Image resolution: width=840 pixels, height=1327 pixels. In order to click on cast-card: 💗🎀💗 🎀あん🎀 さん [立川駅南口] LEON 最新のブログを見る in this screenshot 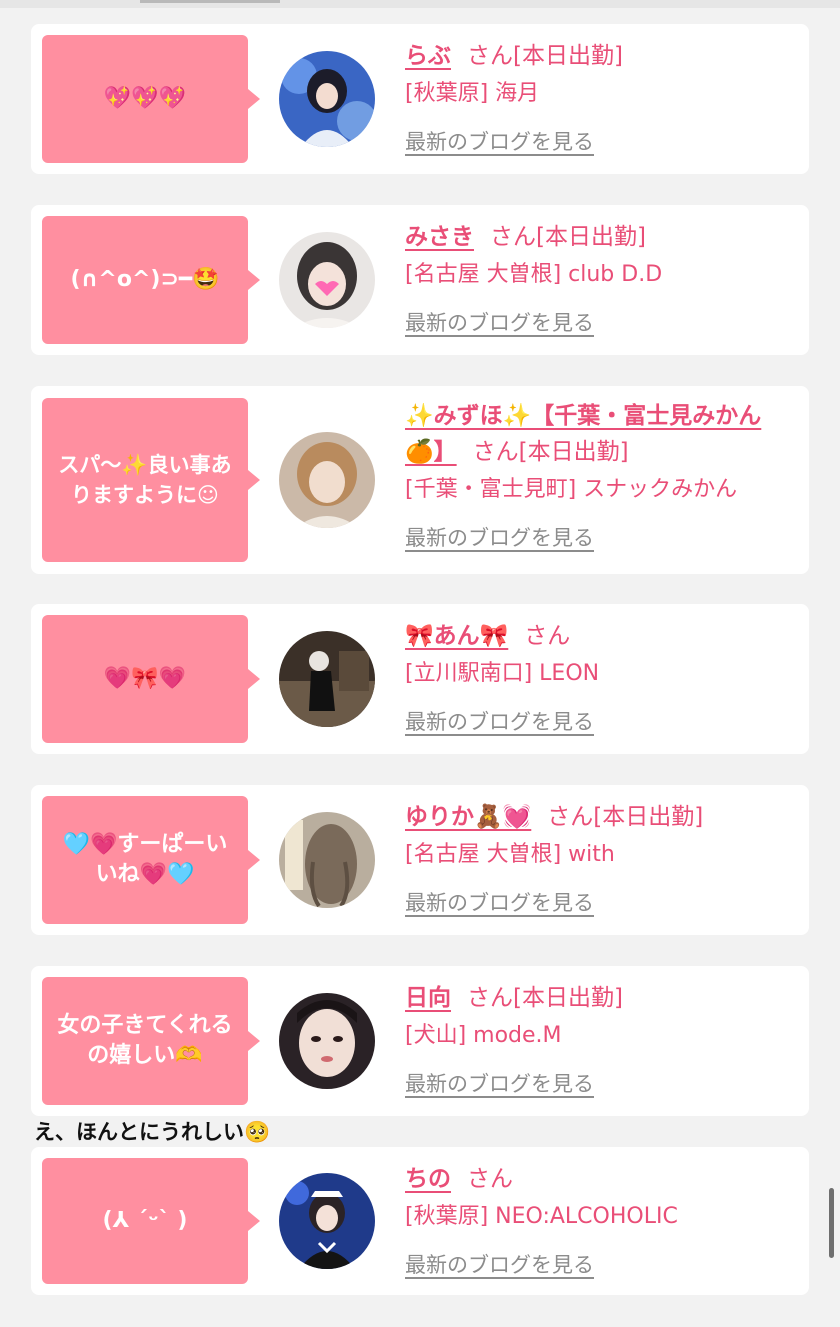, I will do `click(420, 679)`.